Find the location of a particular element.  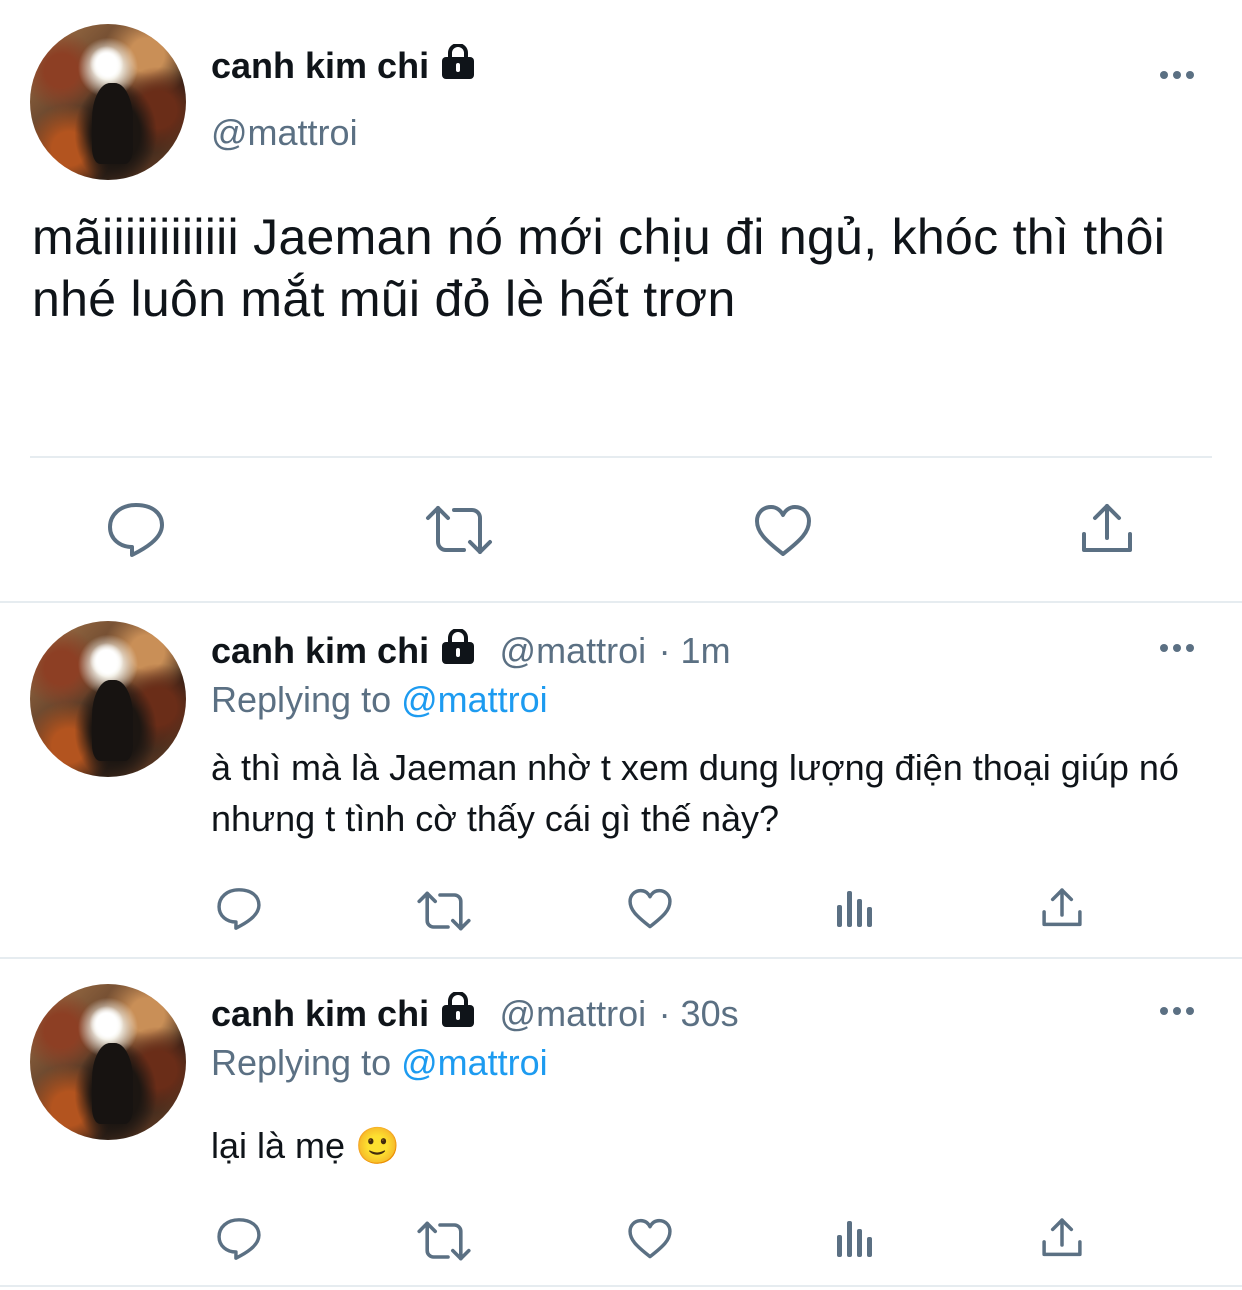

reply-timestamp: · 1m is located at coordinates (695, 650).